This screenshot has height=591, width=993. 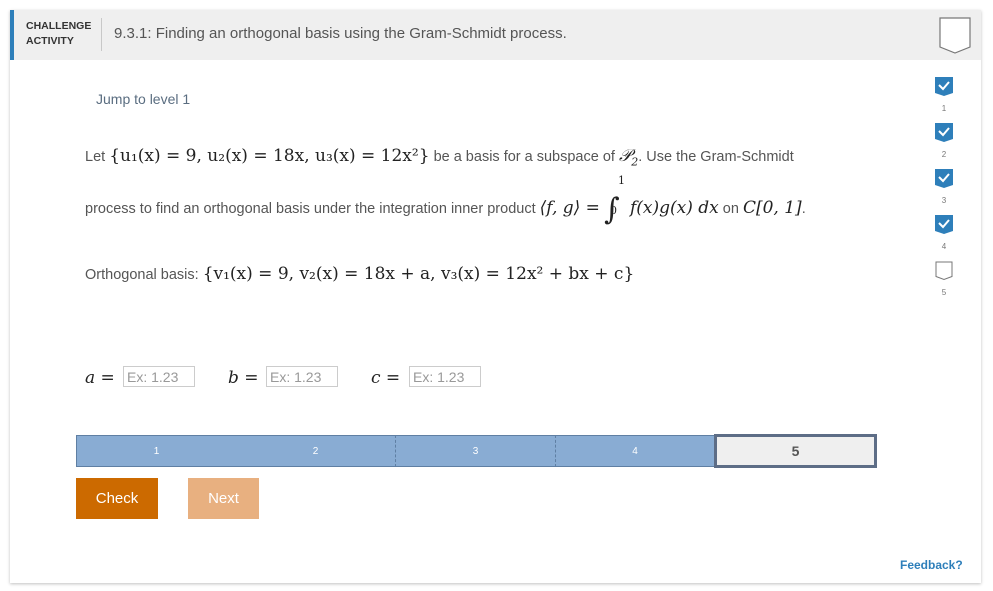 What do you see at coordinates (628, 157) in the screenshot?
I see `polynomial-space-symbol: 𝒫2` at bounding box center [628, 157].